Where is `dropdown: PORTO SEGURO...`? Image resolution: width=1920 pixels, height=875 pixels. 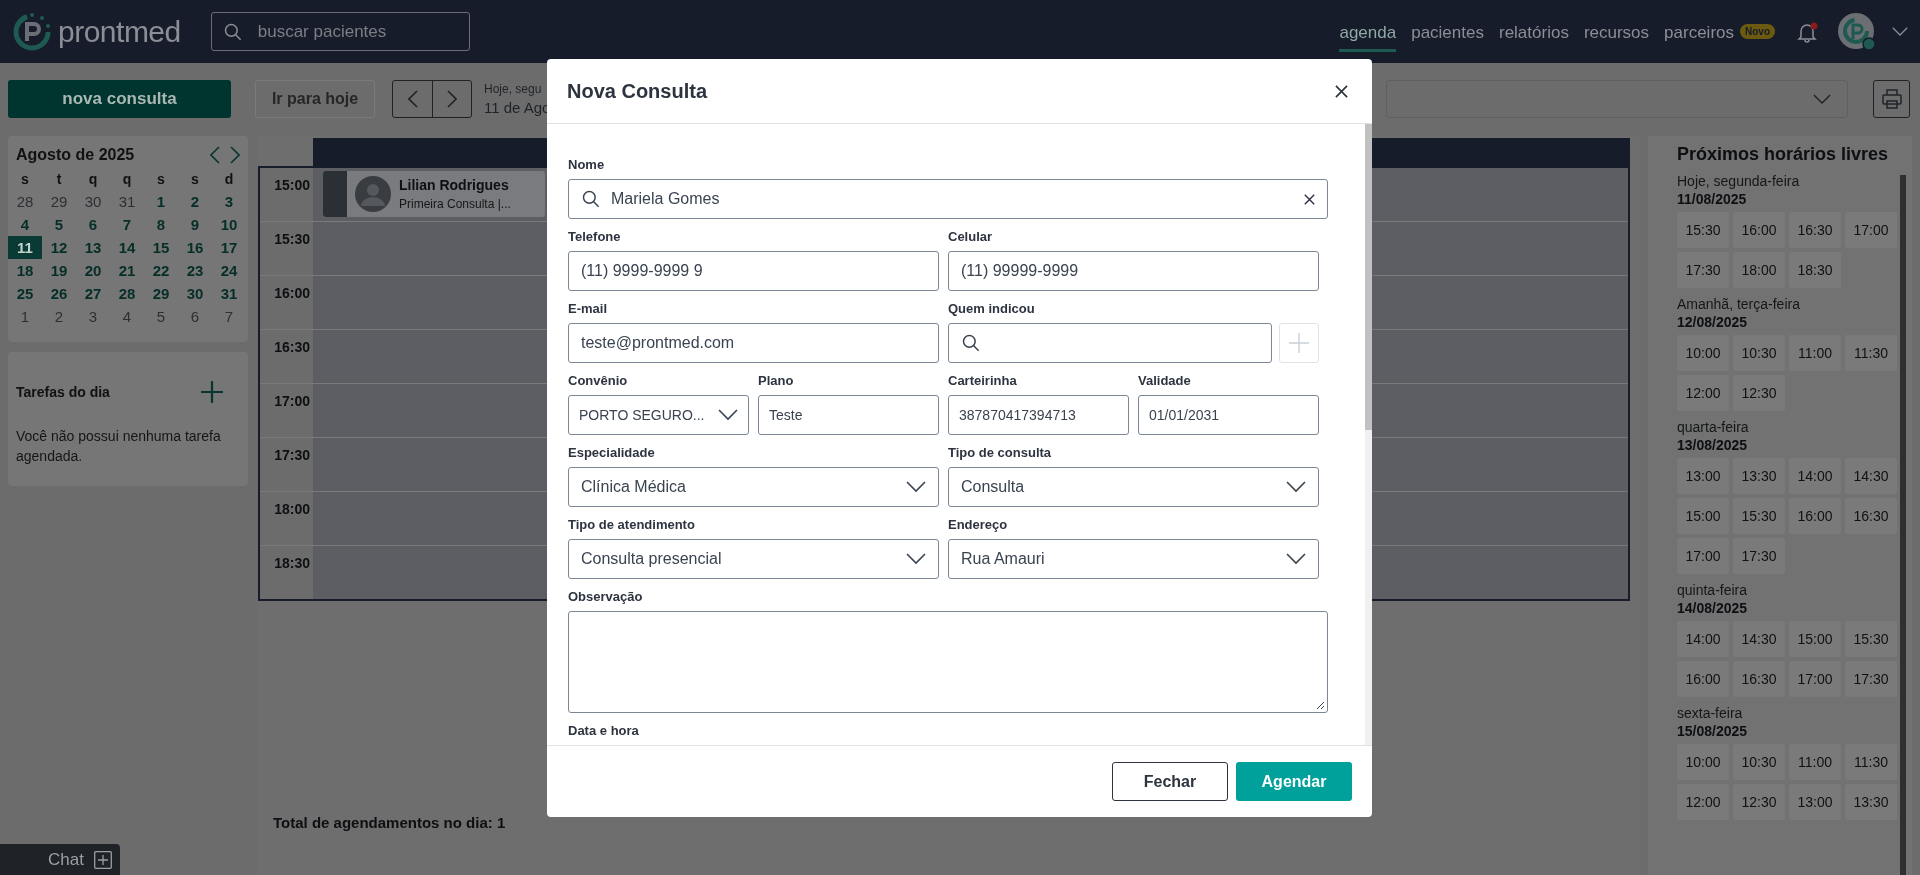
dropdown: PORTO SEGURO... is located at coordinates (658, 415).